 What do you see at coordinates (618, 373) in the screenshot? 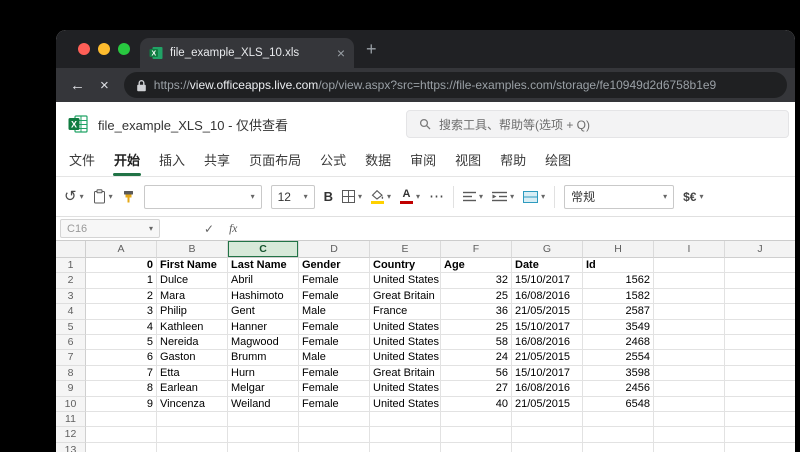
I see `cell-h8: 3598` at bounding box center [618, 373].